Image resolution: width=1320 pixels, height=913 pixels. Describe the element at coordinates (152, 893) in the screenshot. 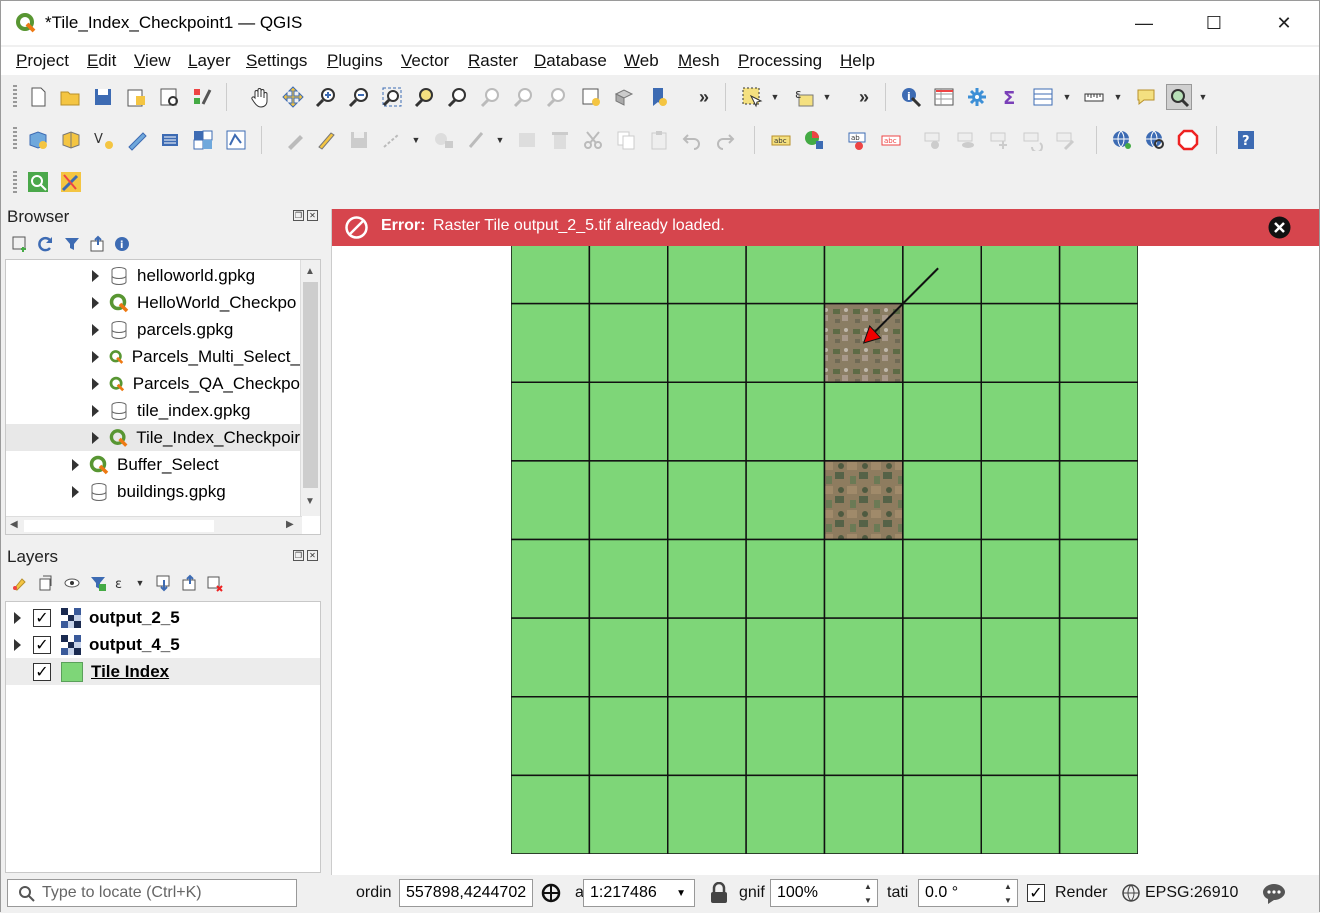

I see `locator-search-input: Type to locate (Ctrl+K)` at that location.